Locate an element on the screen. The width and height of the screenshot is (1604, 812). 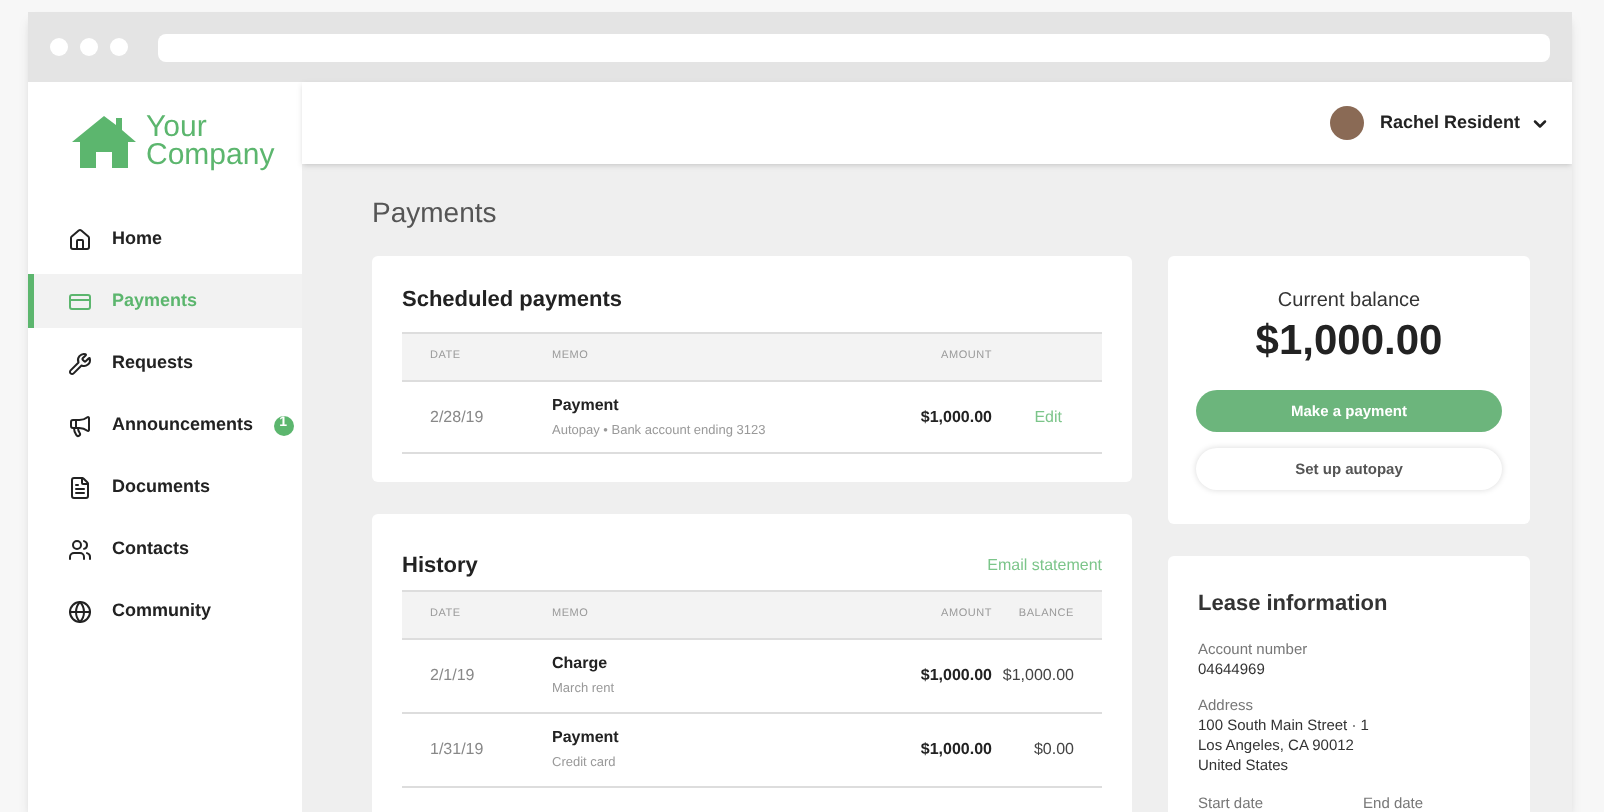
people-icon is located at coordinates (80, 549).